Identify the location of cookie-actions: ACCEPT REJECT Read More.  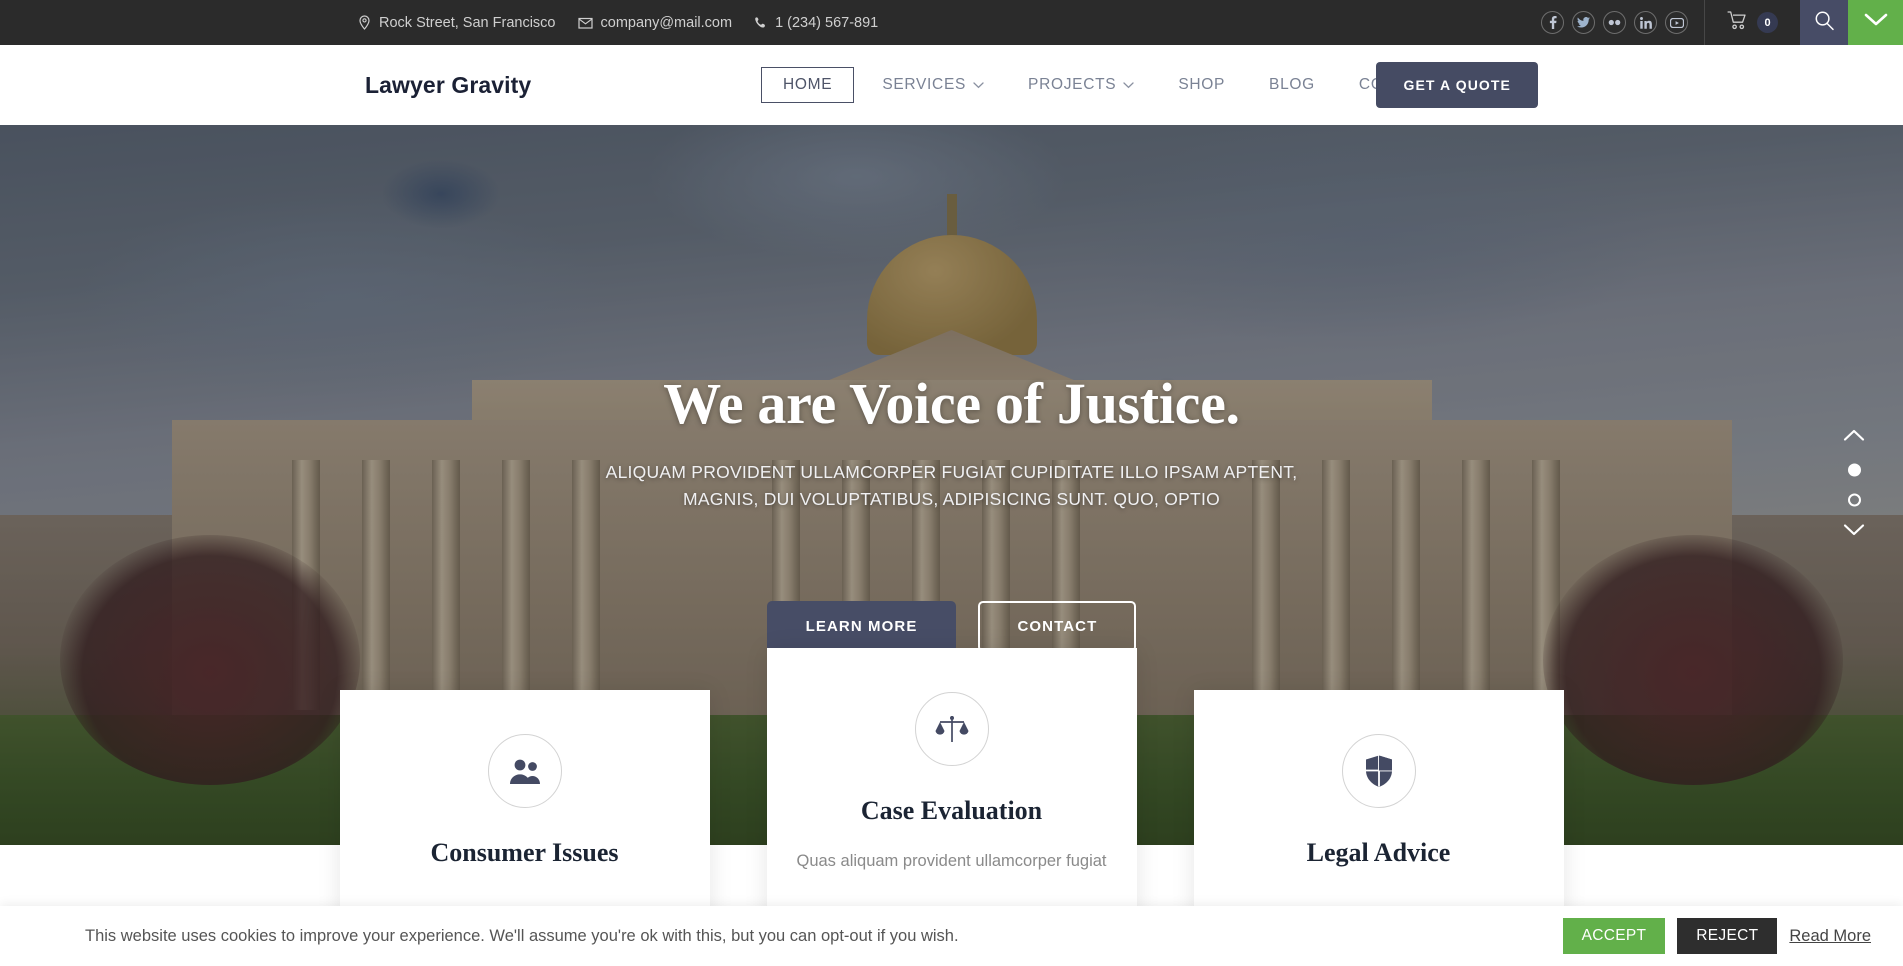
(1716, 936).